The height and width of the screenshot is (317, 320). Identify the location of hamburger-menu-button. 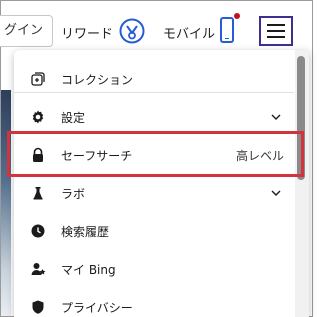
(276, 31).